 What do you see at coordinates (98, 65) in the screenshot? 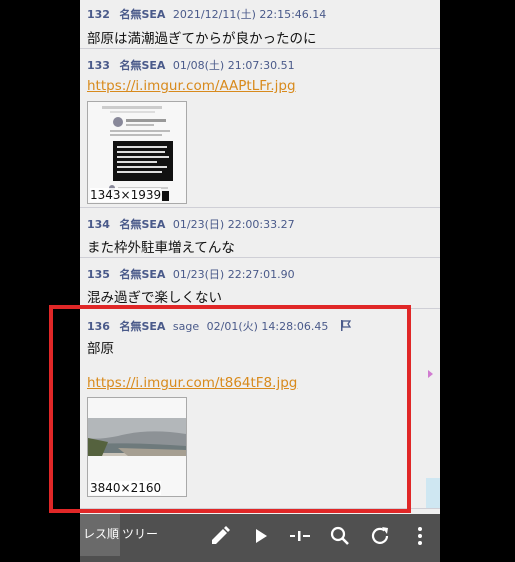
I see `post-number: 133` at bounding box center [98, 65].